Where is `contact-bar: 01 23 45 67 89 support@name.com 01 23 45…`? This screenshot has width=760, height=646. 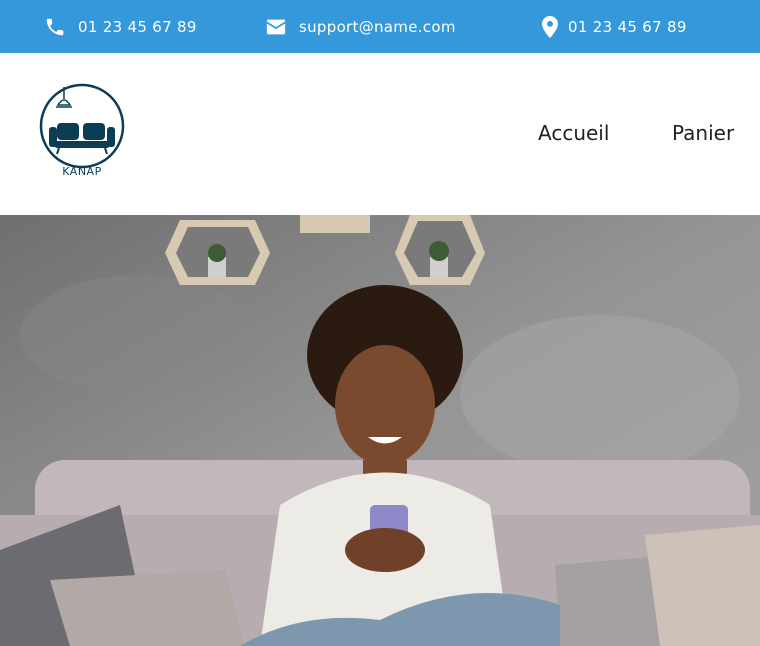 contact-bar: 01 23 45 67 89 support@name.com 01 23 45… is located at coordinates (380, 26).